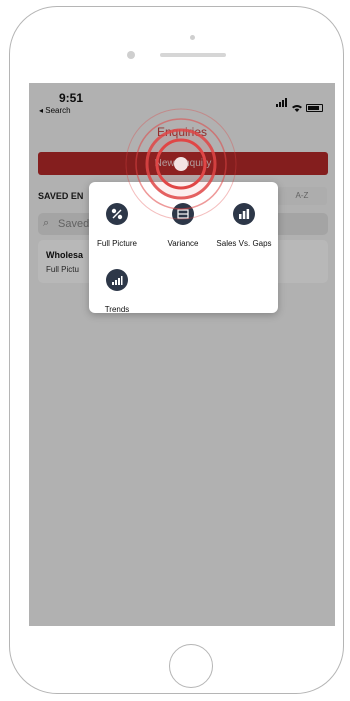 This screenshot has width=350, height=701. Describe the element at coordinates (116, 243) in the screenshot. I see `option-label: Full Picture` at that location.